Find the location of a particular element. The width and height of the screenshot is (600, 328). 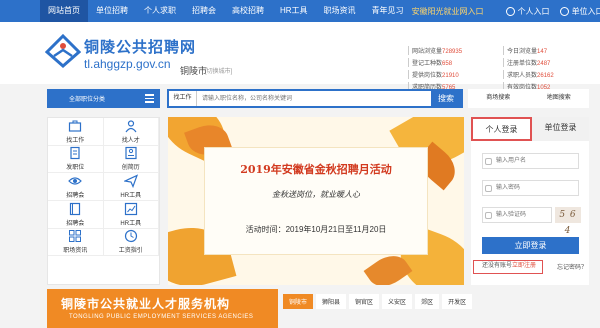

search-bar: 找工作 搜索 is located at coordinates (315, 98).